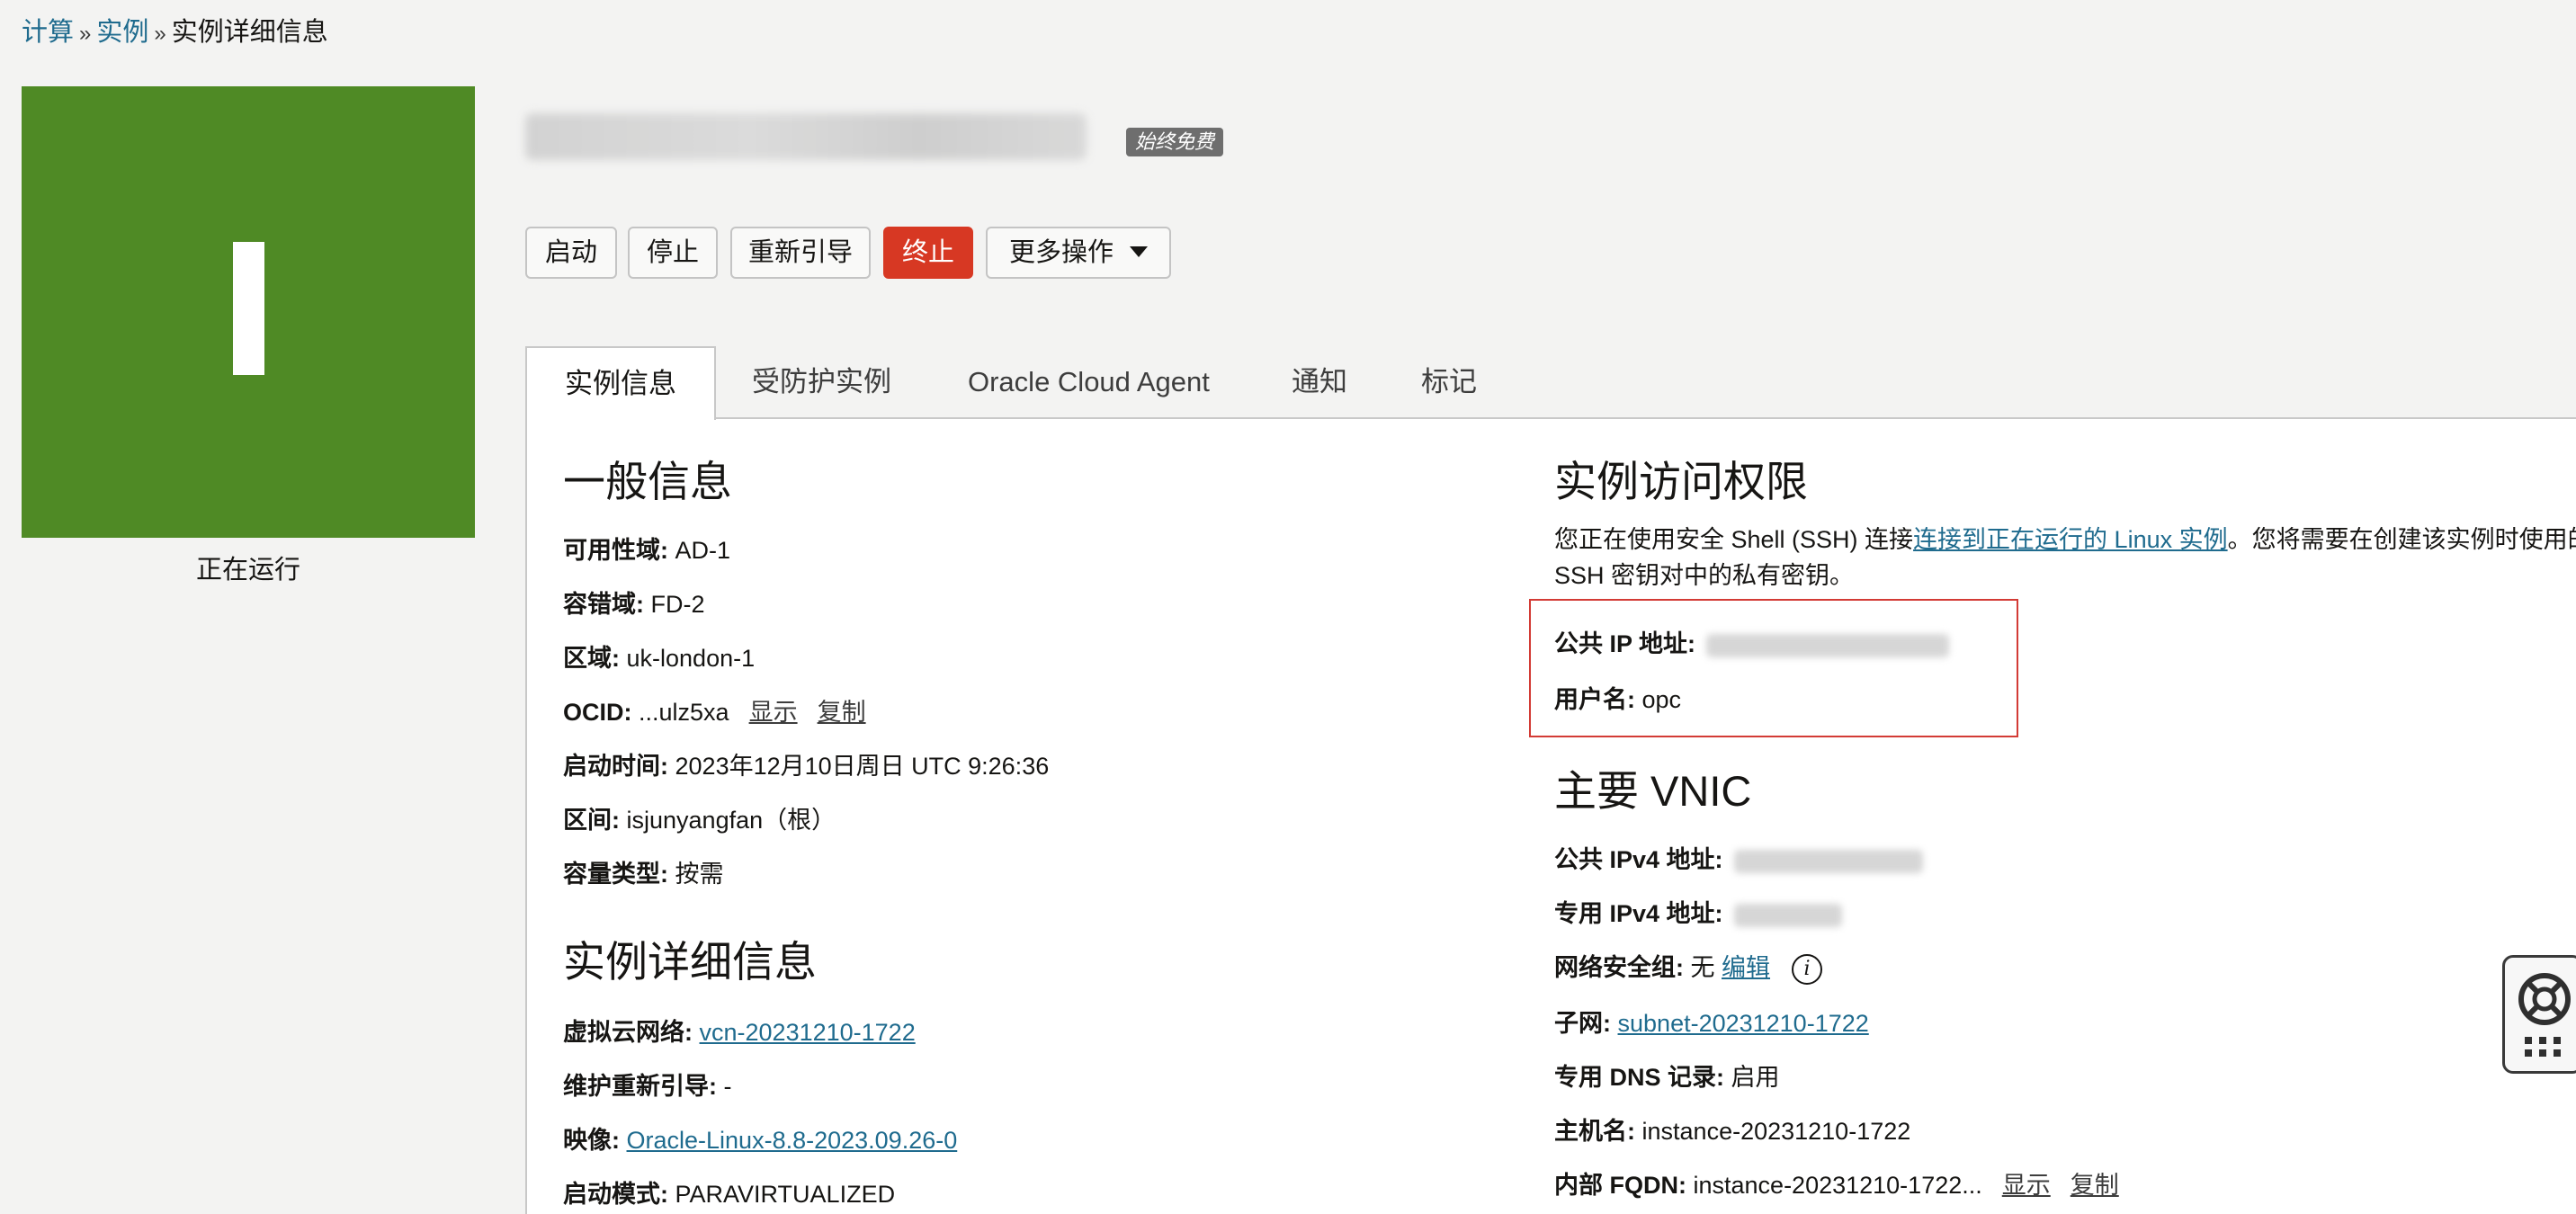 The height and width of the screenshot is (1214, 2576). Describe the element at coordinates (1638, 914) in the screenshot. I see `field-label: 专用 IPv4 地址:` at that location.